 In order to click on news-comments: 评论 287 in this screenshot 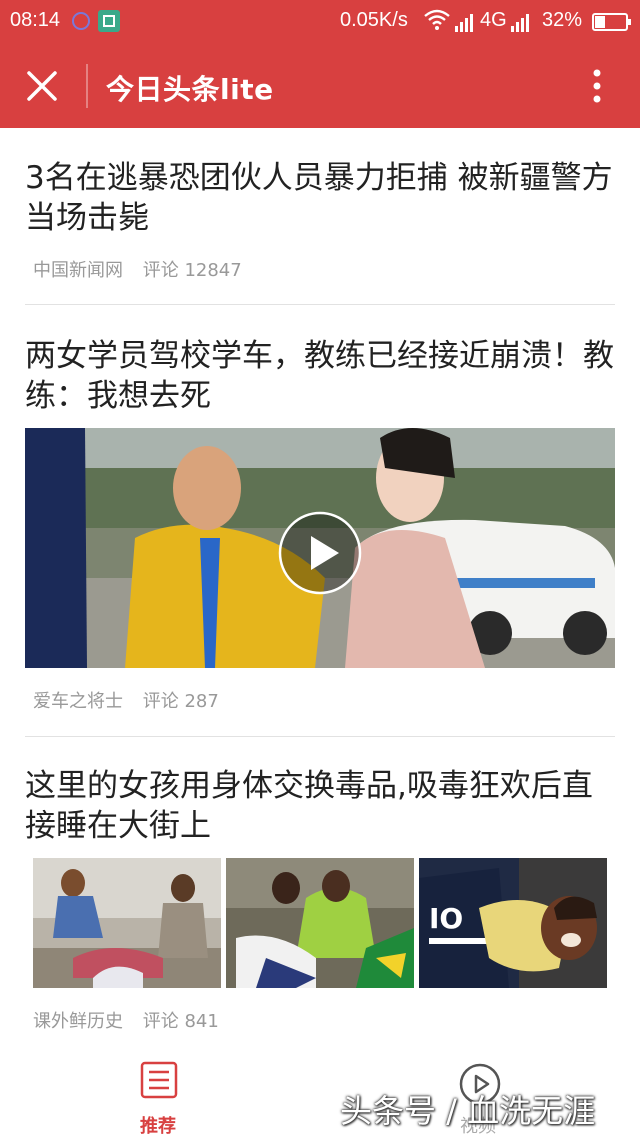, I will do `click(180, 701)`.